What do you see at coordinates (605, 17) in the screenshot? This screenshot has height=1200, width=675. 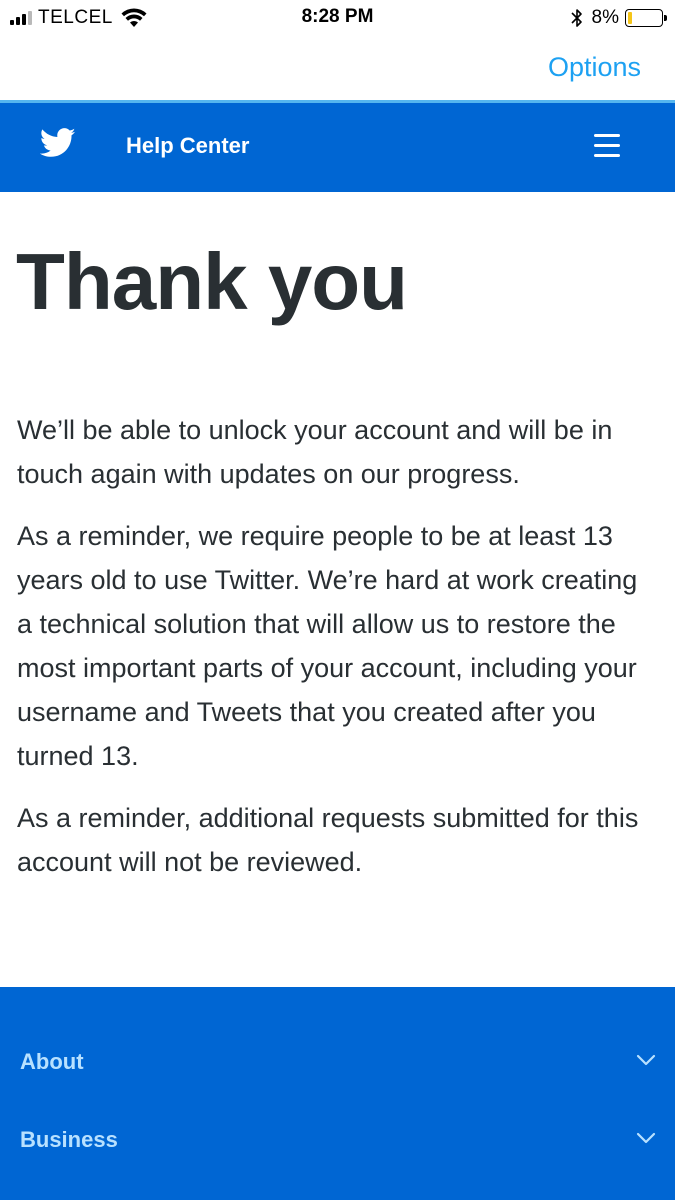 I see `battery-percent: 8%` at bounding box center [605, 17].